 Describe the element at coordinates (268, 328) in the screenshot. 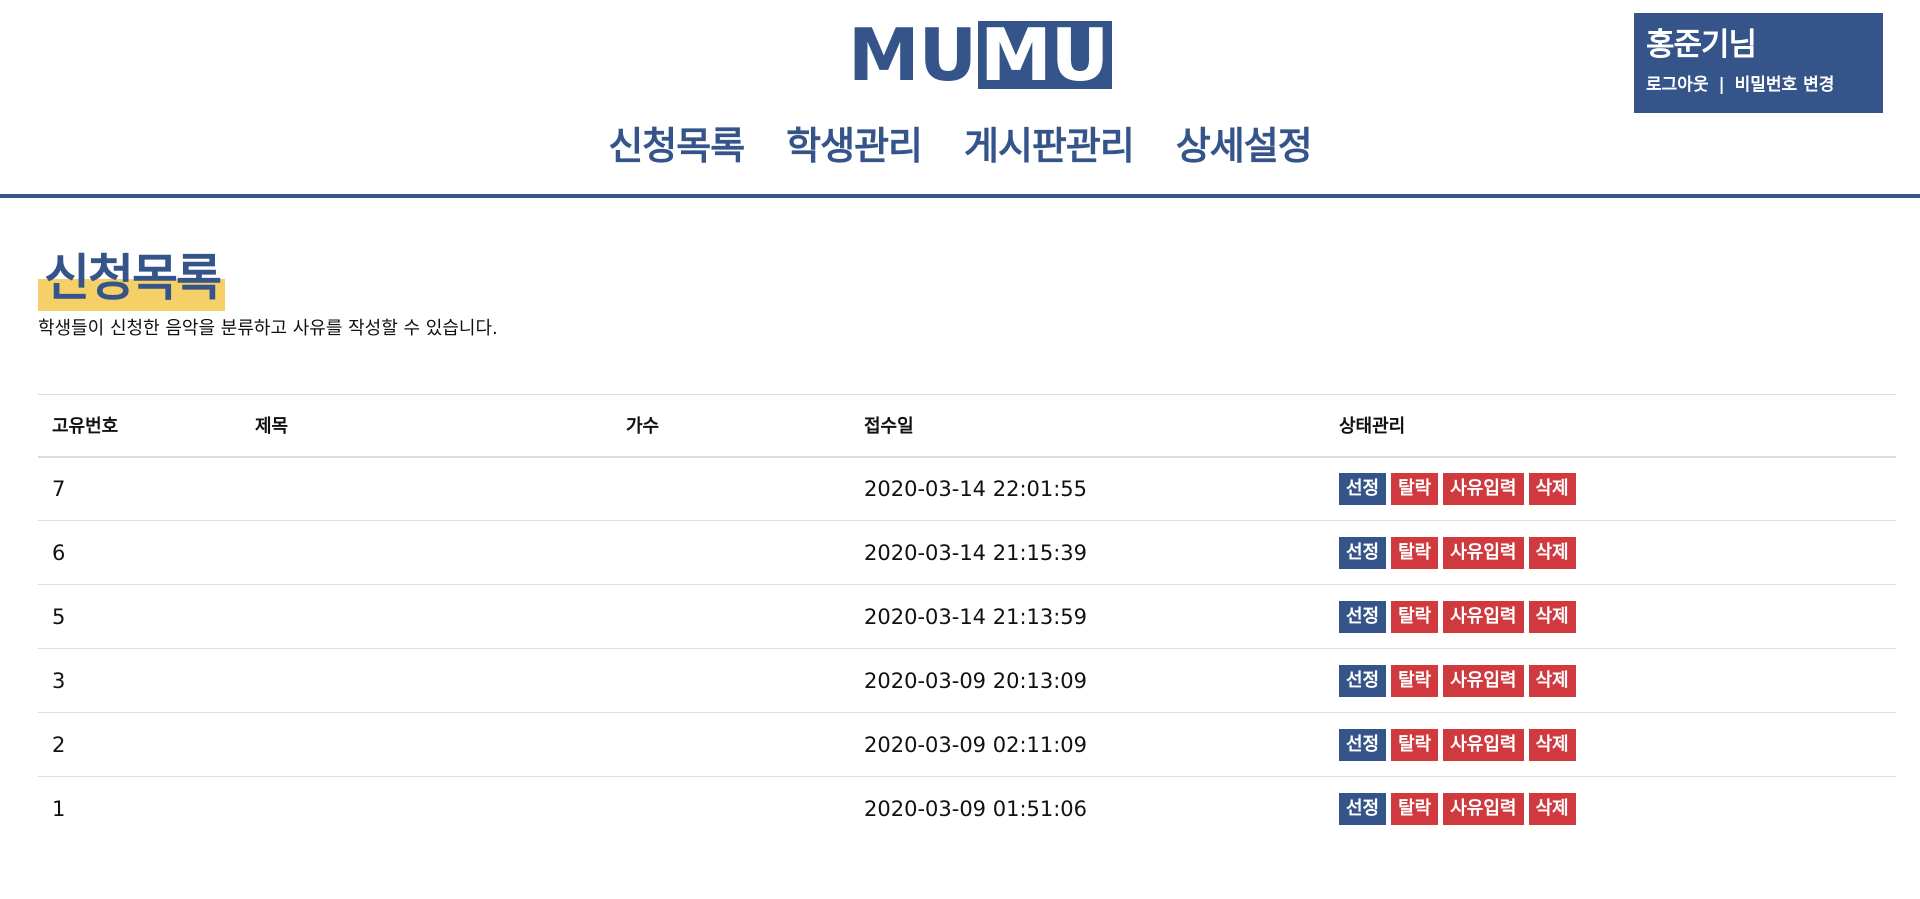

I see `page-description: 학생들이 신청한 음악을 분류하고 사유를 작성할 수 있습니다.` at that location.